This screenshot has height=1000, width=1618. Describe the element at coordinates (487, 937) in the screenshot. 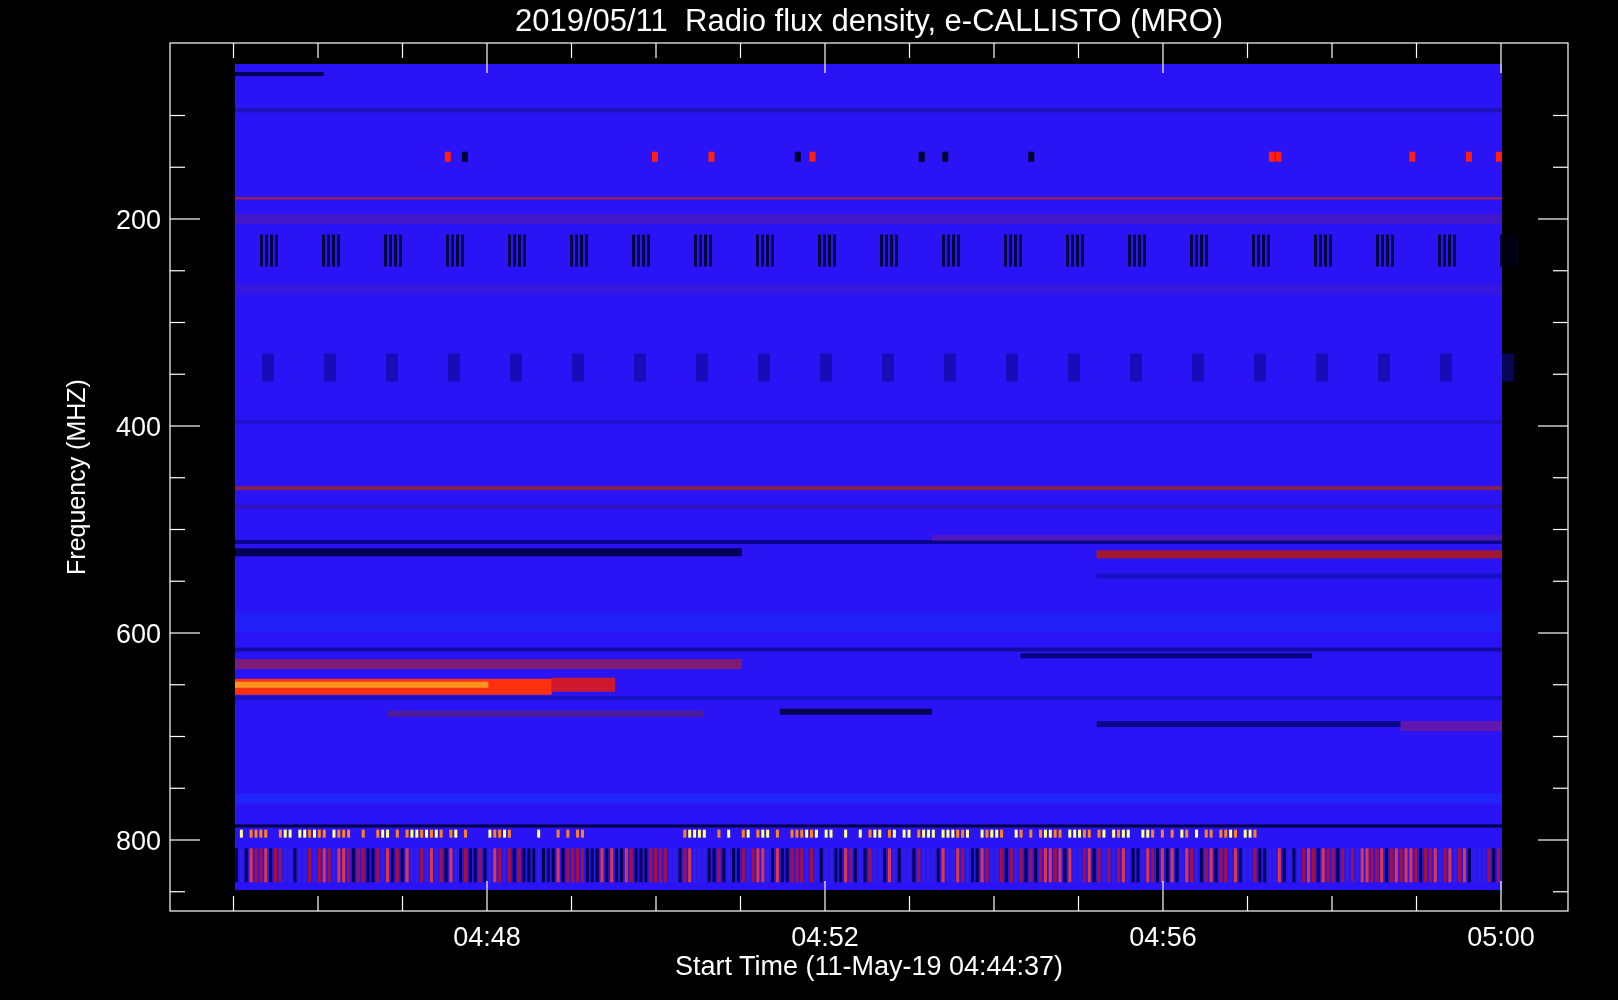

I see `axis-tick-label: 04:48` at that location.